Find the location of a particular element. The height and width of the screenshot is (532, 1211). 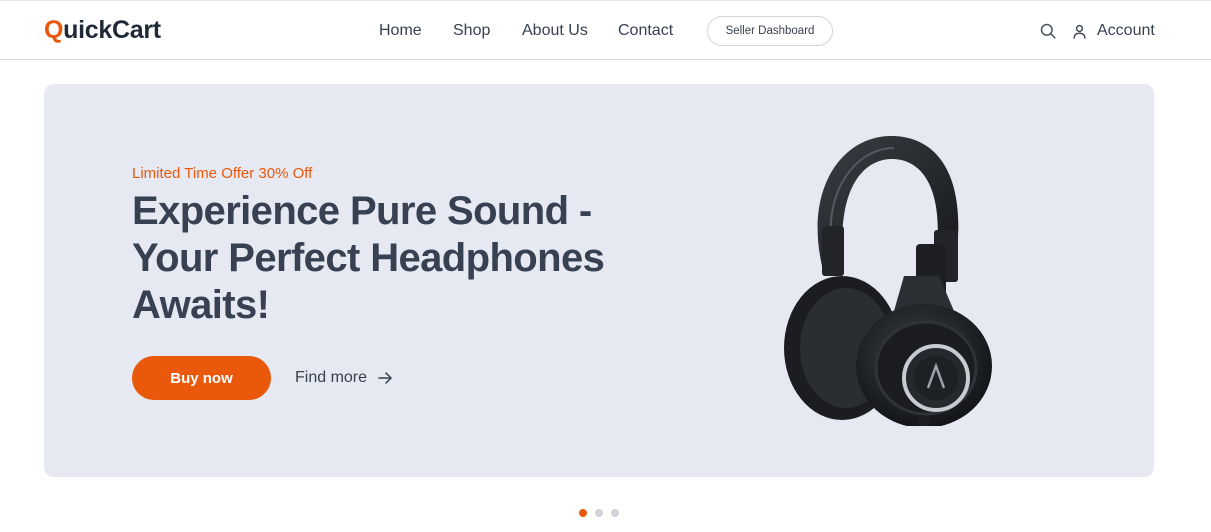

logo: QuickCart is located at coordinates (102, 30).